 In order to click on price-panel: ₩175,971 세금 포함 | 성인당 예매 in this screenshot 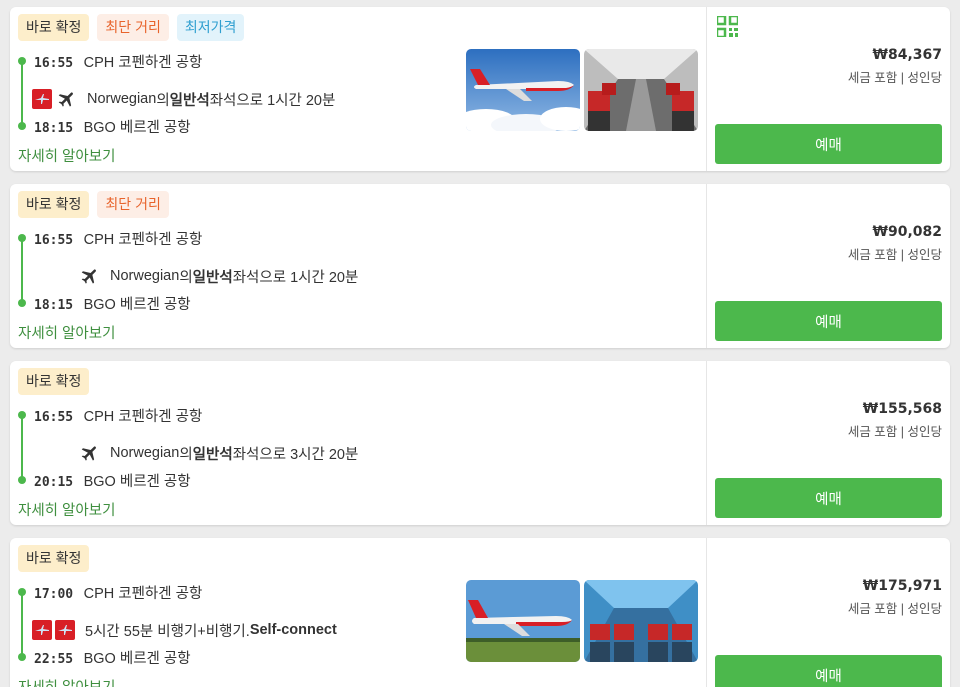, I will do `click(828, 612)`.